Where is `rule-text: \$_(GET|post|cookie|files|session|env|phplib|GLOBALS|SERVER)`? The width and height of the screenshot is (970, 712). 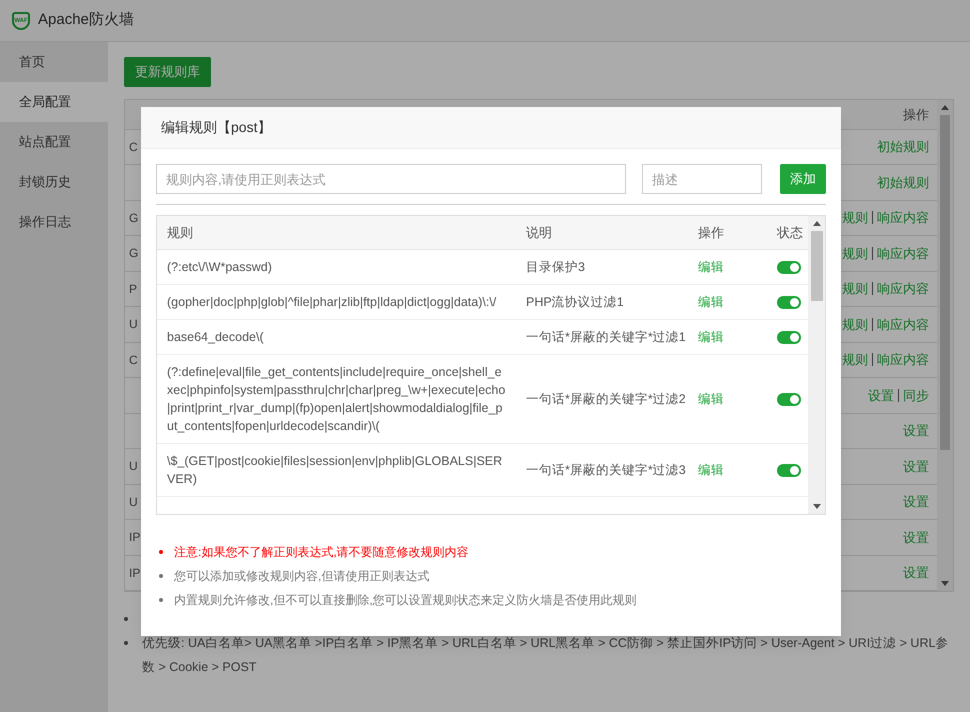 rule-text: \$_(GET|post|cookie|files|session|env|phplib|GLOBALS|SERVER) is located at coordinates (335, 470).